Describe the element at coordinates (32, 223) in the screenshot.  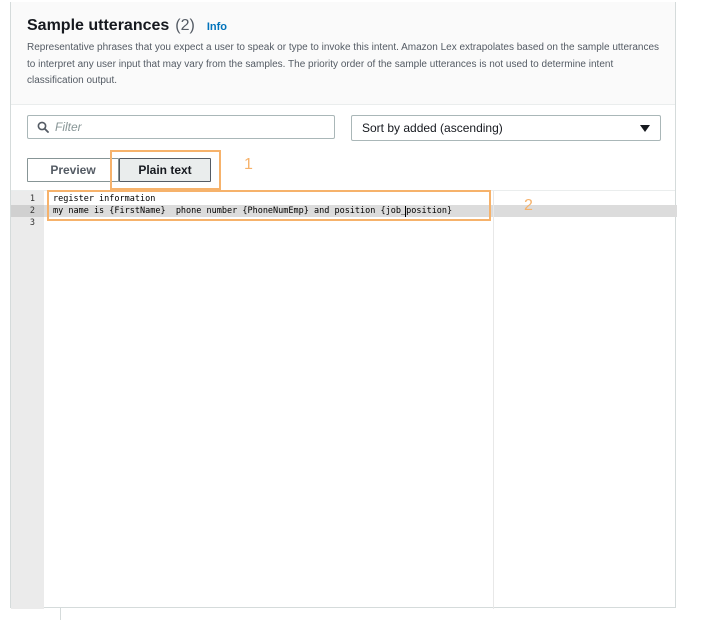
I see `line-number: 3` at that location.